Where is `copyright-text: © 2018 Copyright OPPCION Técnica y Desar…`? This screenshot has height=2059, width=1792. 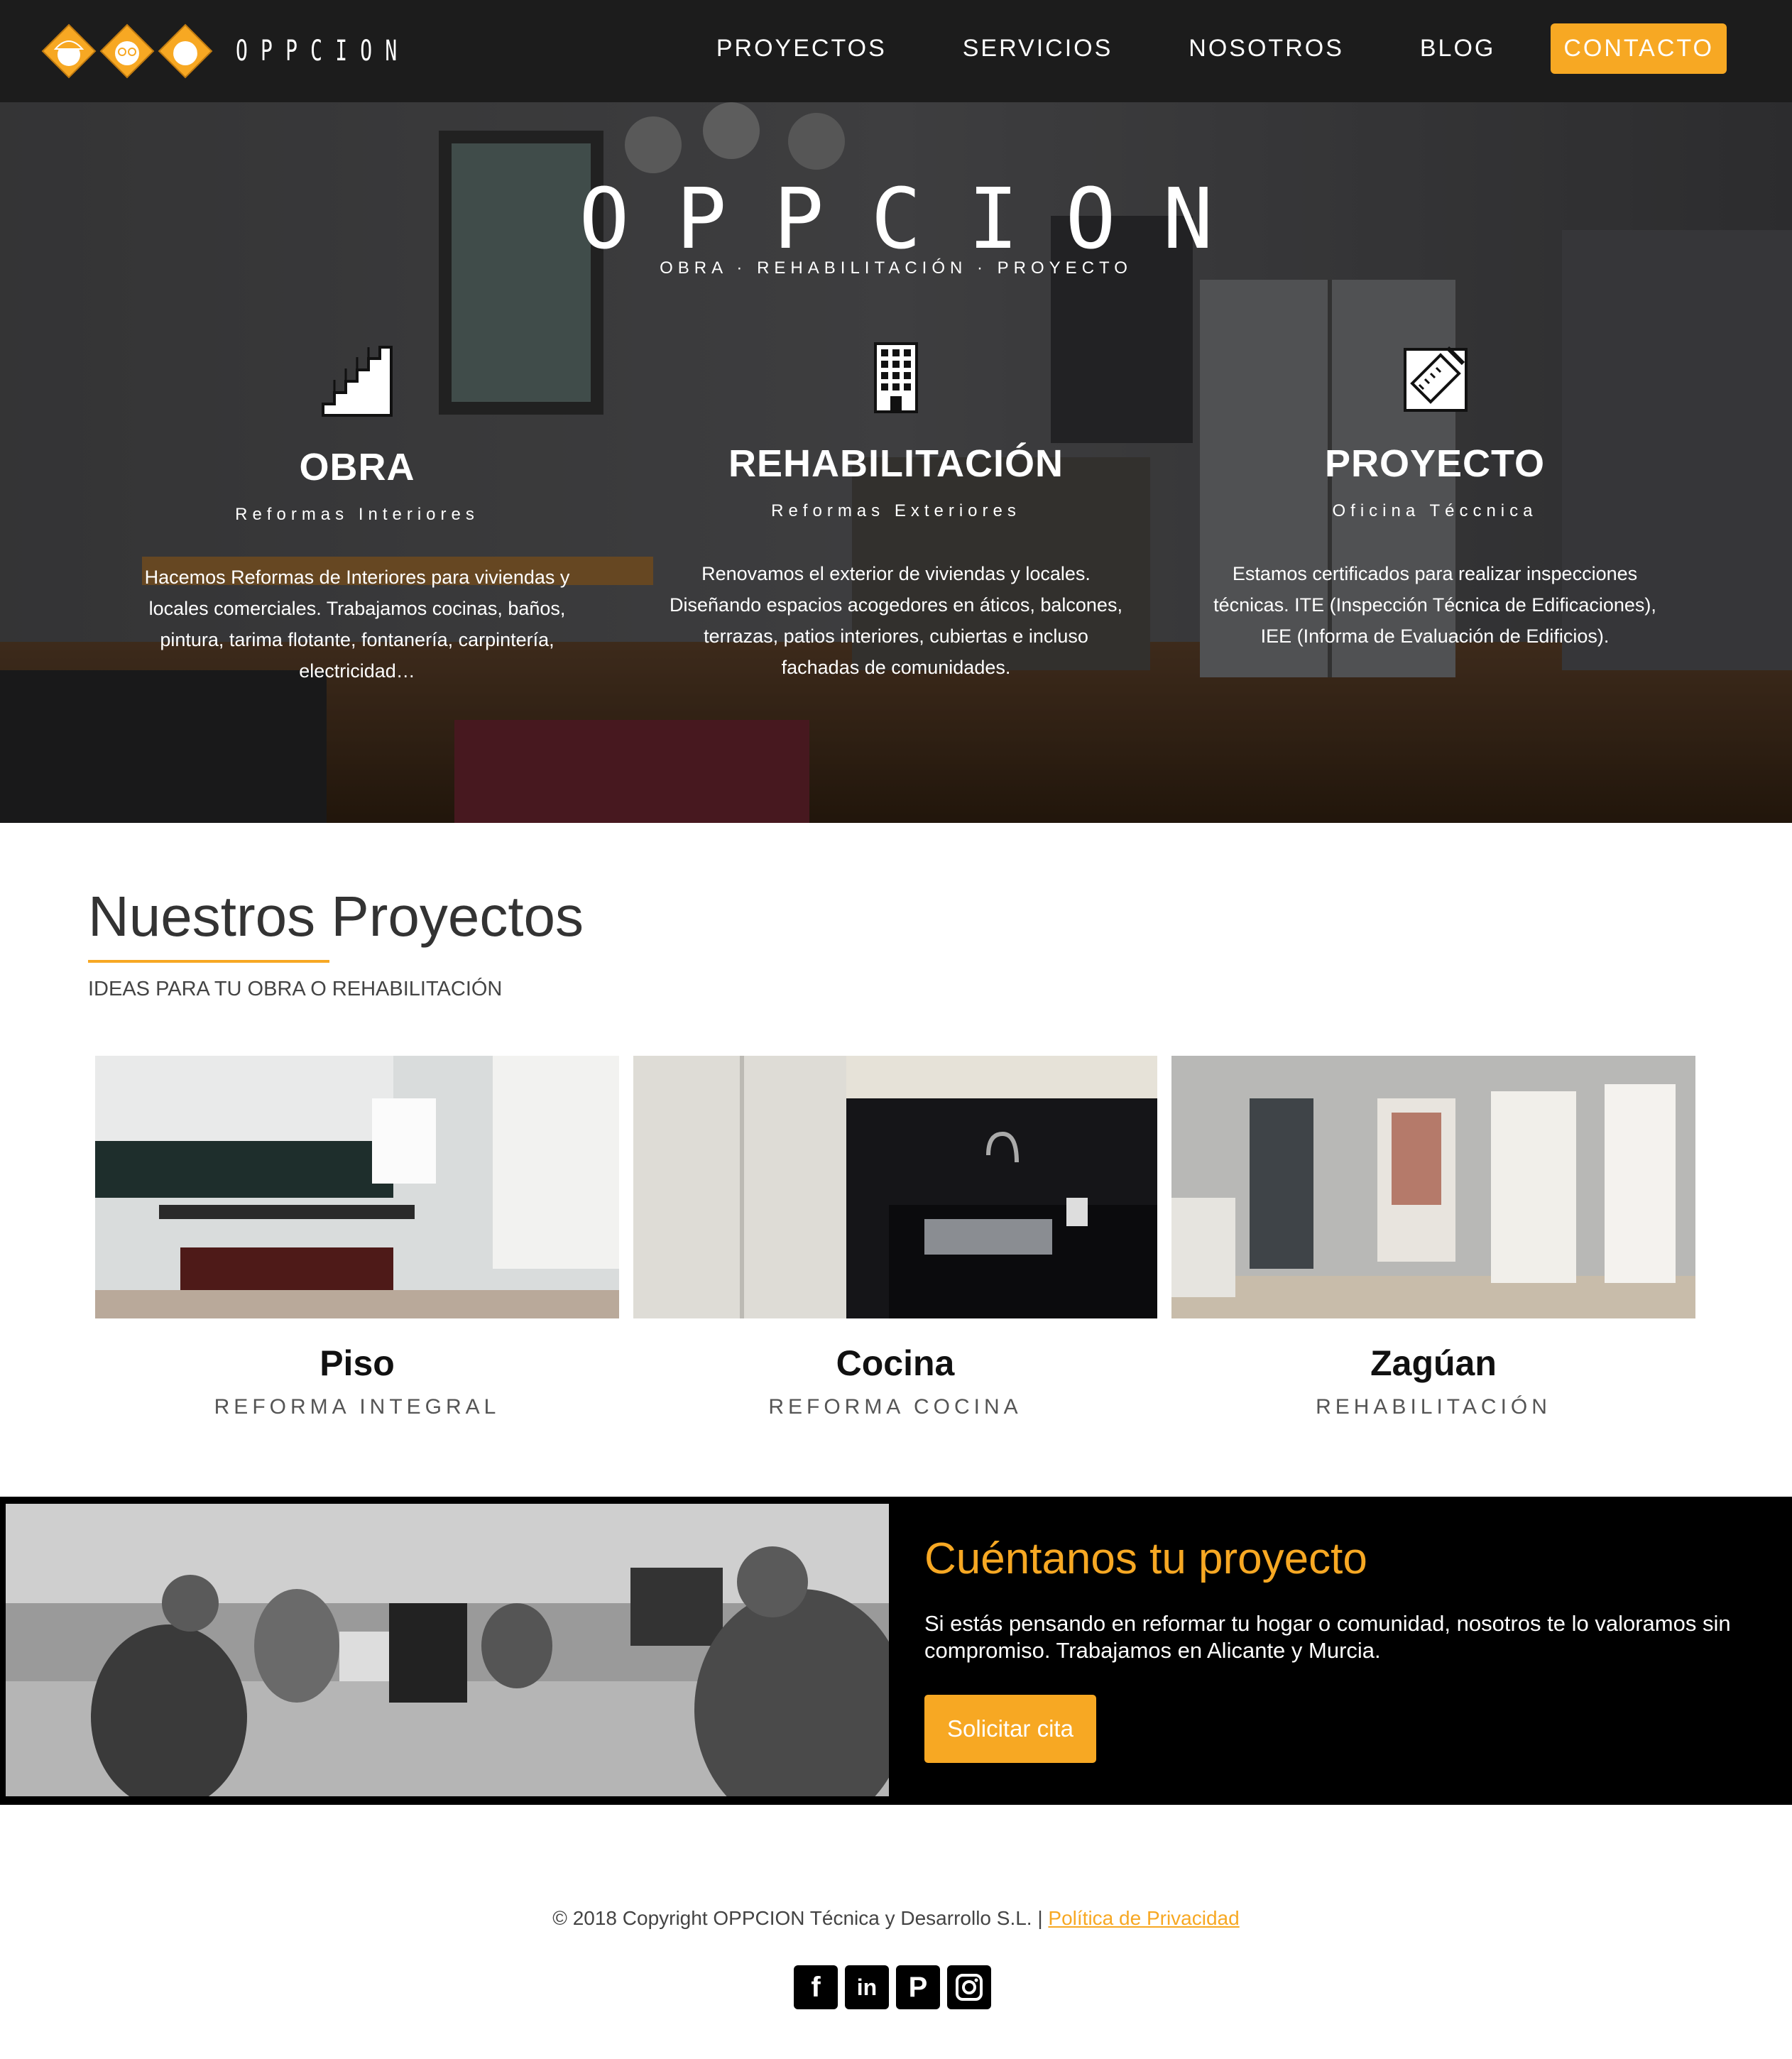
copyright-text: © 2018 Copyright OPPCION Técnica y Desar… is located at coordinates (800, 1918).